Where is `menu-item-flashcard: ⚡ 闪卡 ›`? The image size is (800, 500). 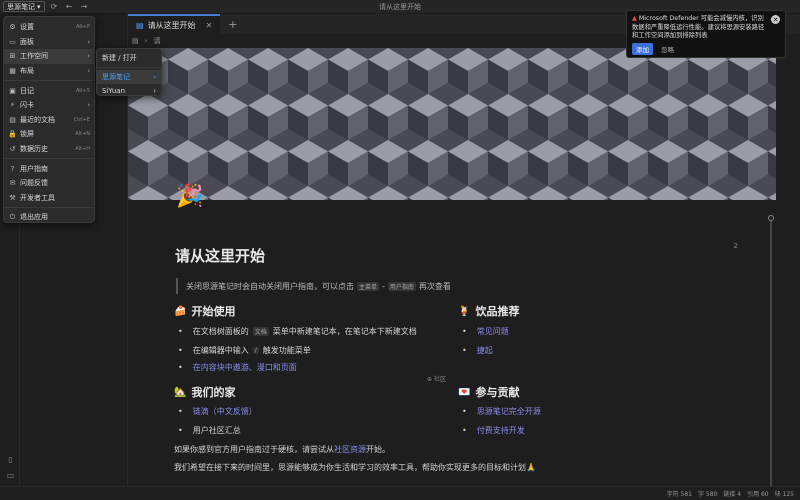
menu-item-flashcard: ⚡ 闪卡 › is located at coordinates (49, 105).